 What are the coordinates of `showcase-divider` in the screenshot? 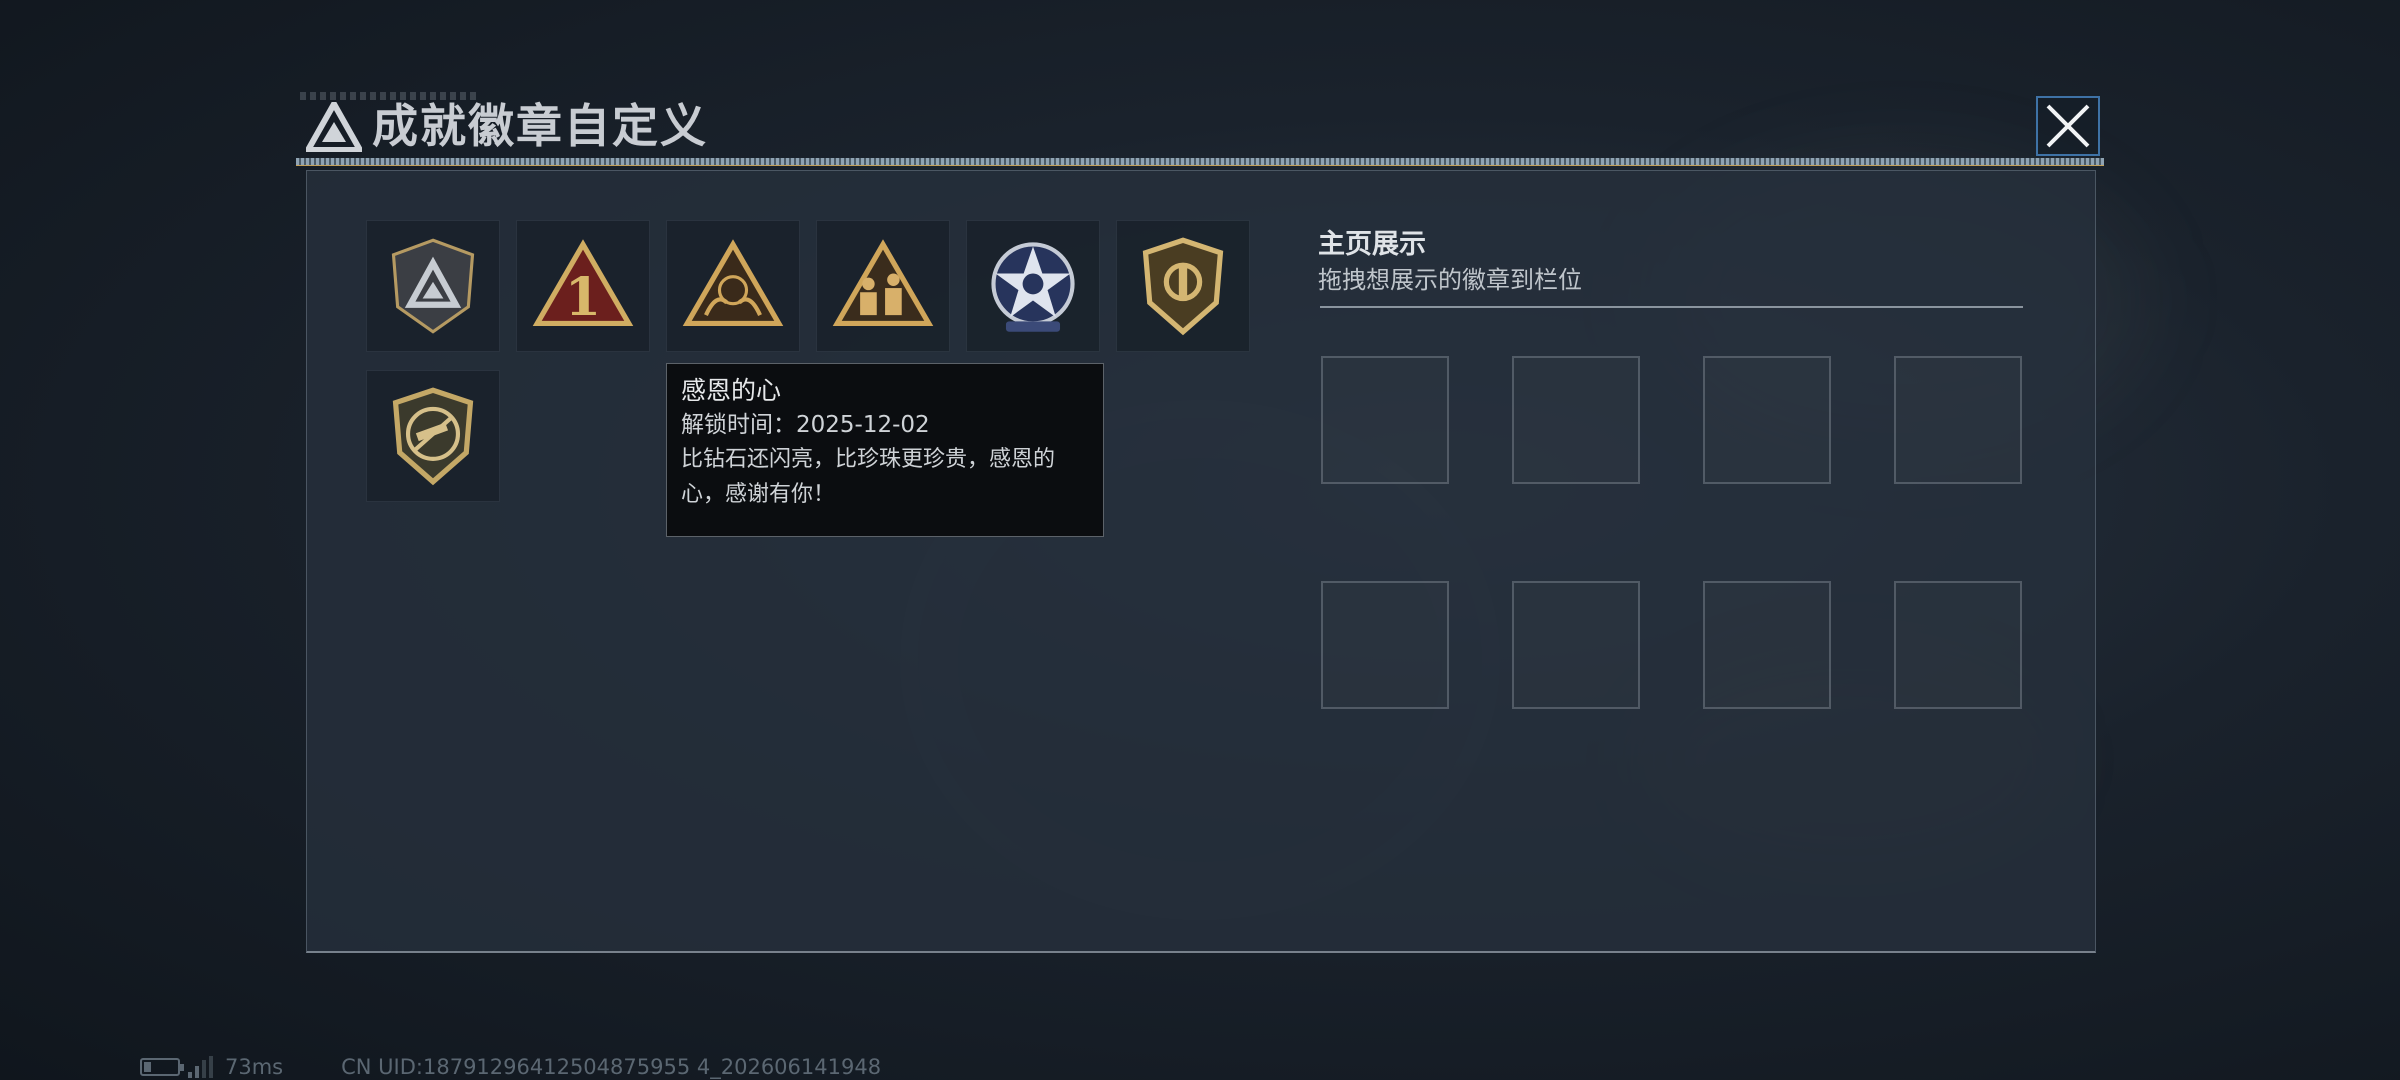 It's located at (1671, 307).